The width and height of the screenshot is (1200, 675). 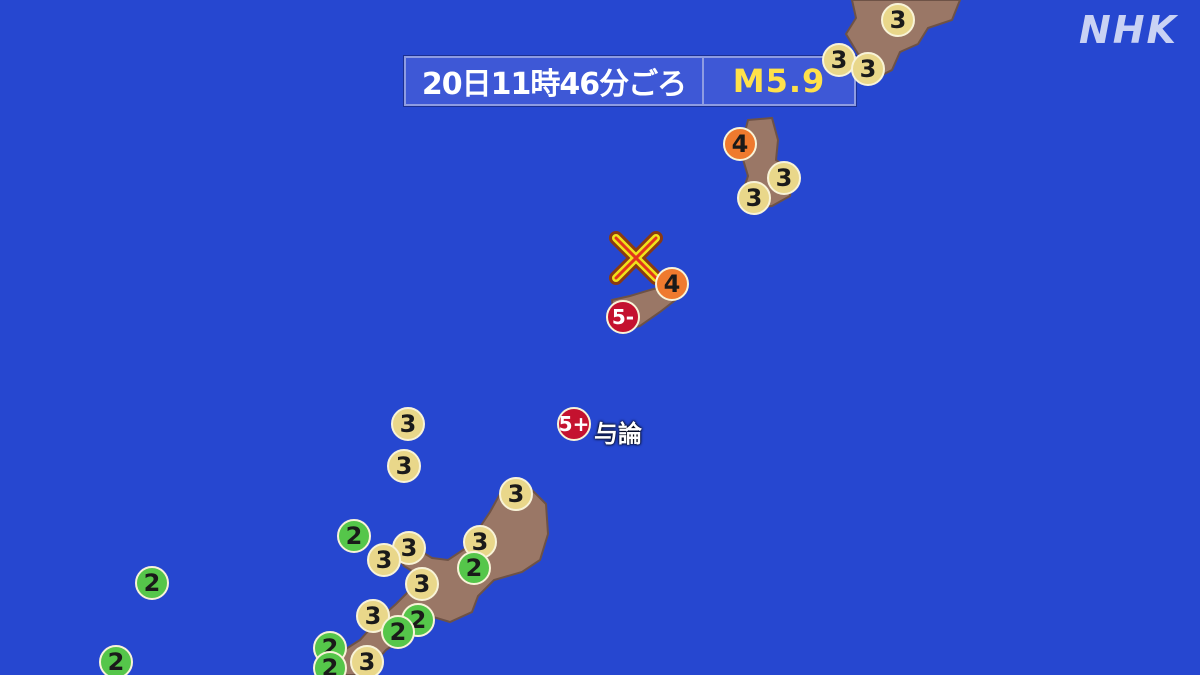 I want to click on nhk-logo: NHK, so click(x=1128, y=30).